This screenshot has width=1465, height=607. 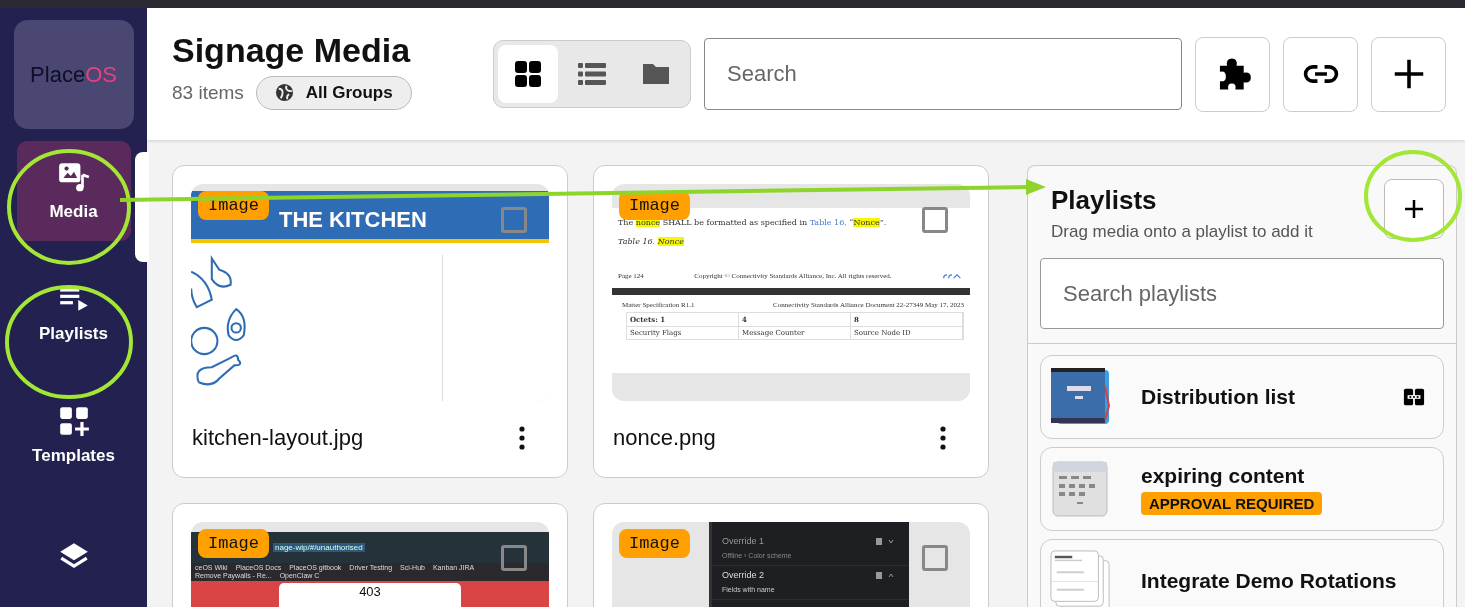 I want to click on playlist-name: expiring content, so click(x=1223, y=475).